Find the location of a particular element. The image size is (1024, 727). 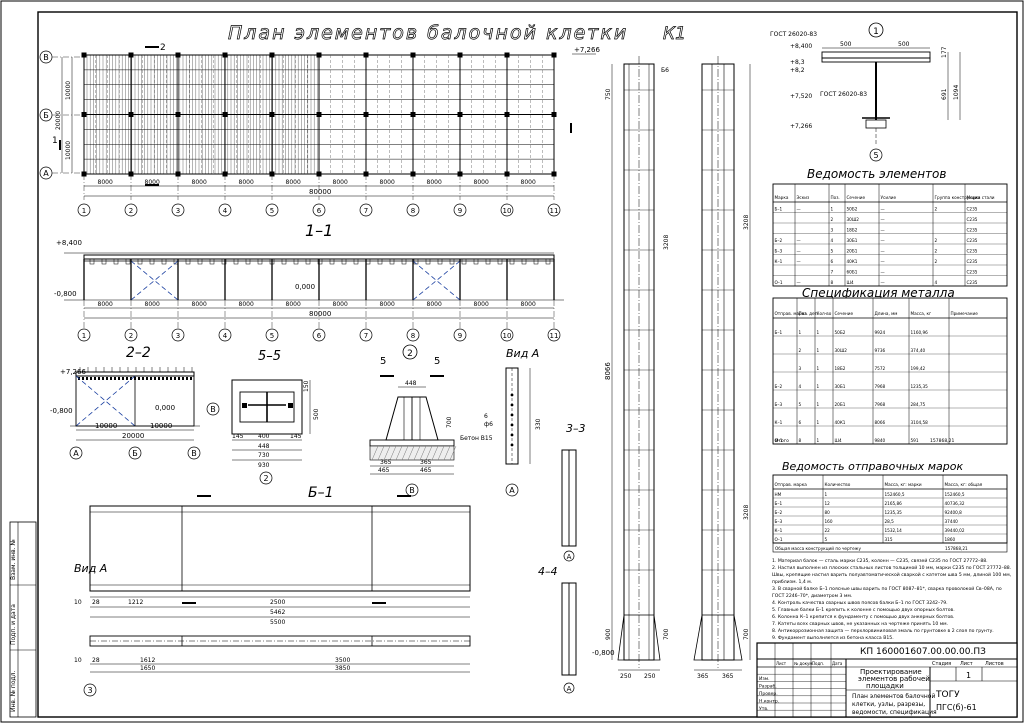

stamp-role: Изм. is located at coordinates (764, 679).